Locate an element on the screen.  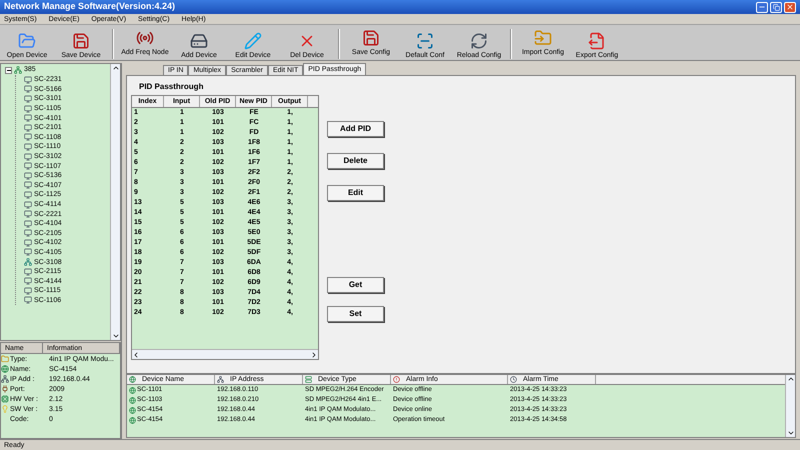
restore-icon is located at coordinates (776, 7).